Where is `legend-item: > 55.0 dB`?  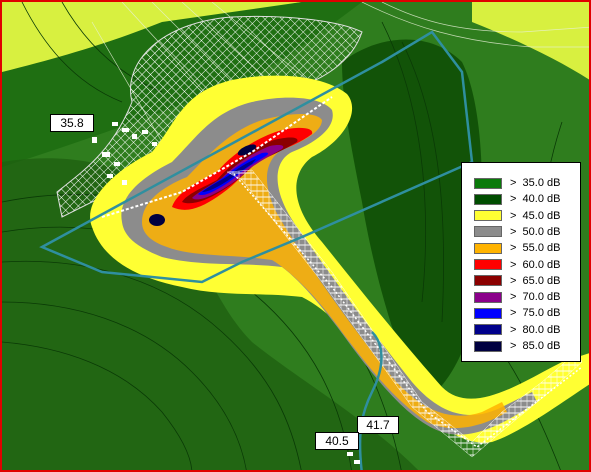 legend-item: > 55.0 dB is located at coordinates (517, 248).